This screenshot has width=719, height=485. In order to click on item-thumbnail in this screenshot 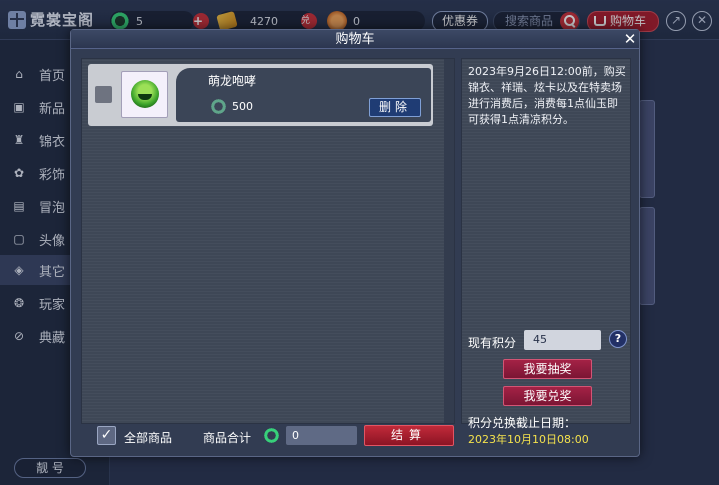, I will do `click(144, 94)`.